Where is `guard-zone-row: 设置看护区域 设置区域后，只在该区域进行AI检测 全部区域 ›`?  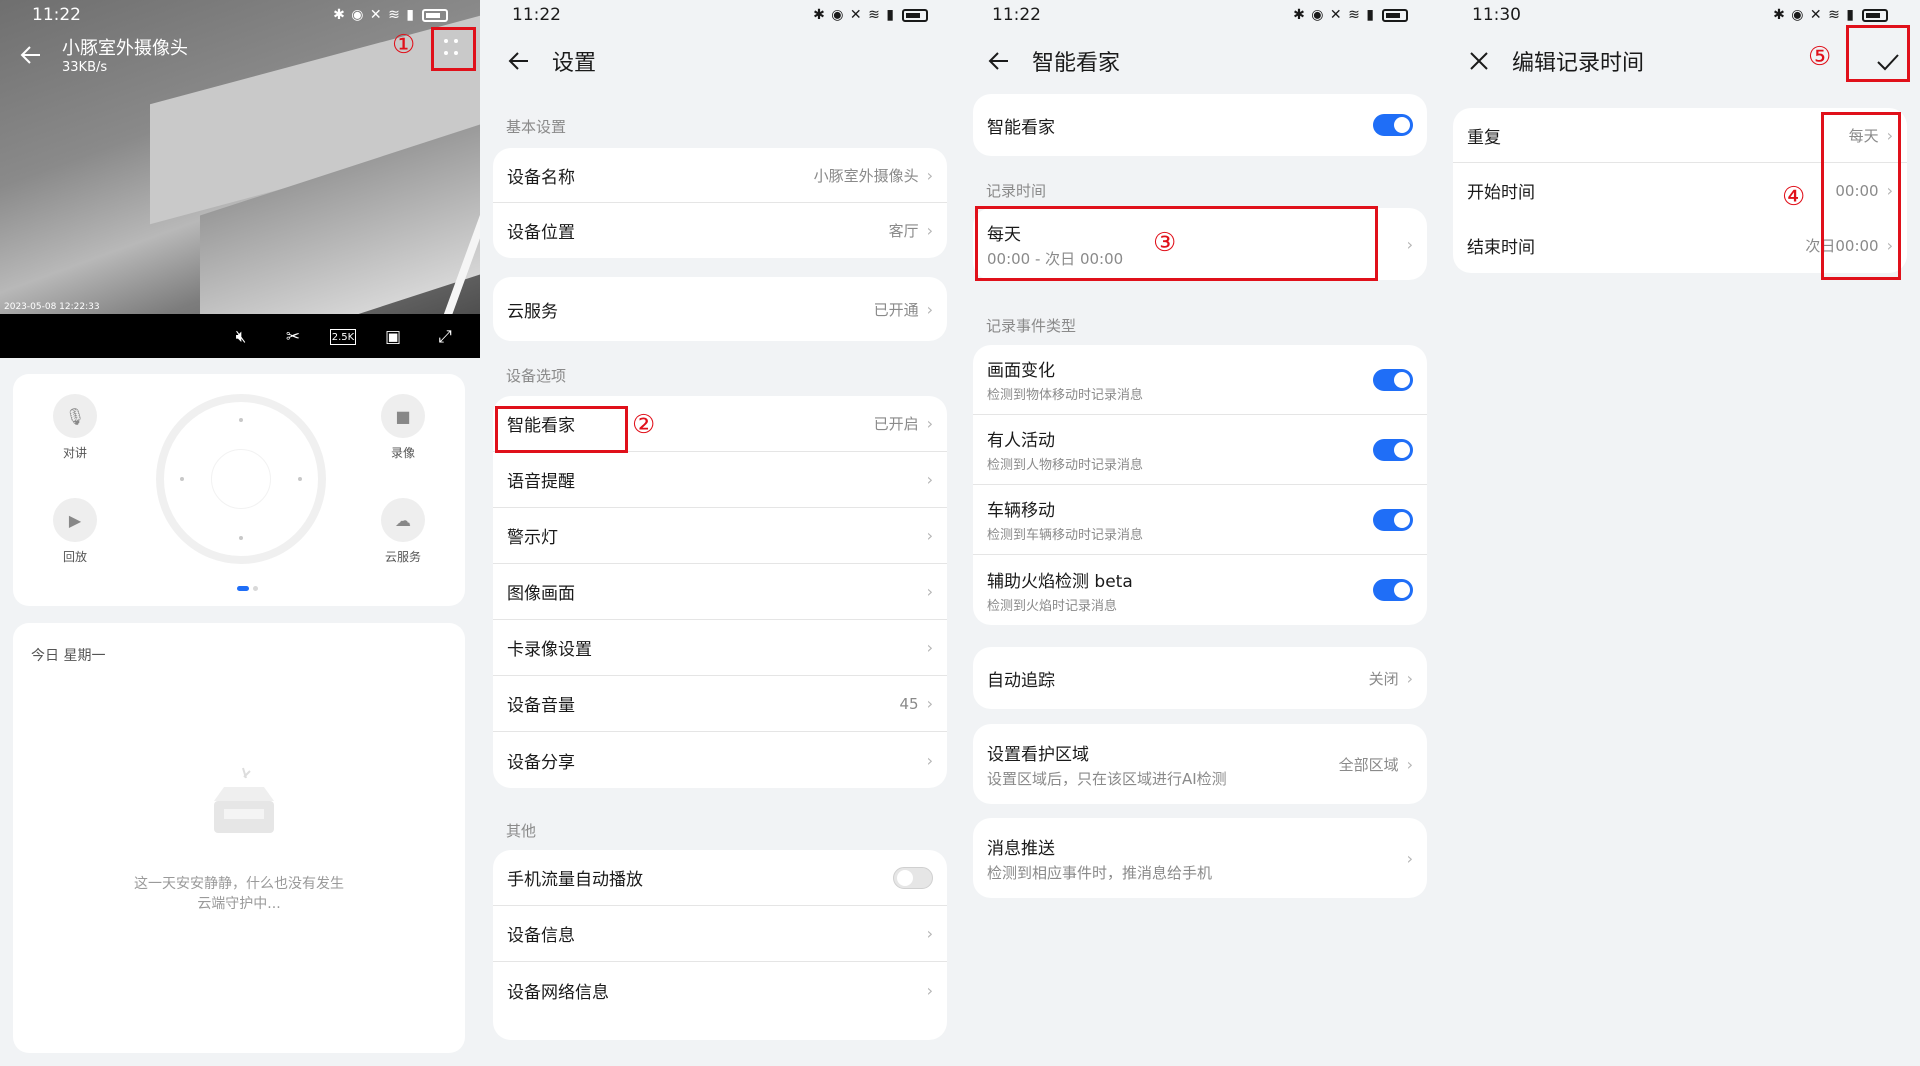 guard-zone-row: 设置看护区域 设置区域后，只在该区域进行AI检测 全部区域 › is located at coordinates (1200, 764).